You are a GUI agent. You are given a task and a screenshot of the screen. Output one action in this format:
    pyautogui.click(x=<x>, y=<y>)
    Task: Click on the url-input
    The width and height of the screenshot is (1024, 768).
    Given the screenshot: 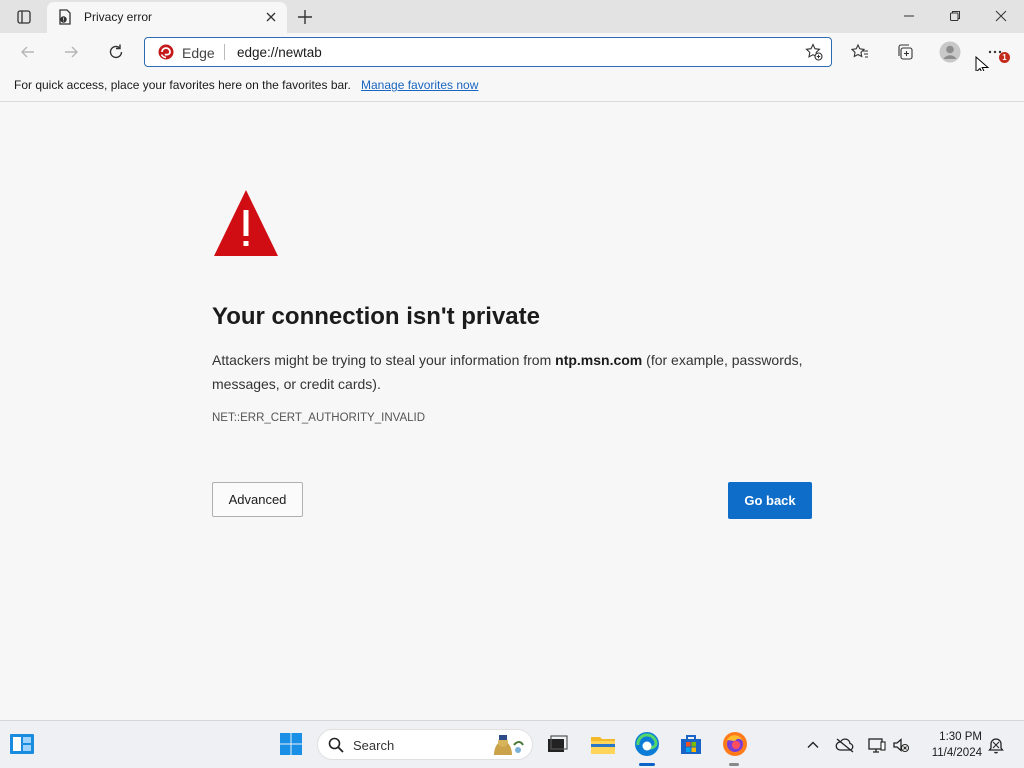 What is the action you would take?
    pyautogui.click(x=507, y=52)
    